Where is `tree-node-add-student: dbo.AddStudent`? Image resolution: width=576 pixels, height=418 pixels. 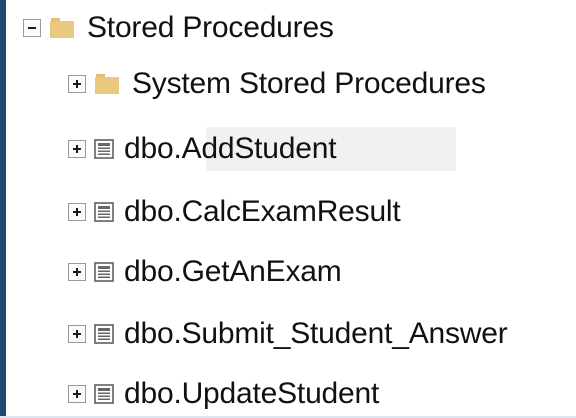 tree-node-add-student: dbo.AddStudent is located at coordinates (262, 149).